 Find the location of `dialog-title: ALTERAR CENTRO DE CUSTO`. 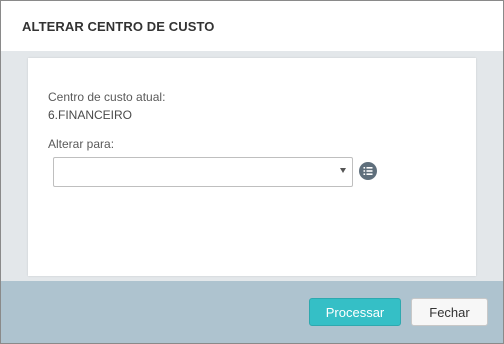

dialog-title: ALTERAR CENTRO DE CUSTO is located at coordinates (118, 26).